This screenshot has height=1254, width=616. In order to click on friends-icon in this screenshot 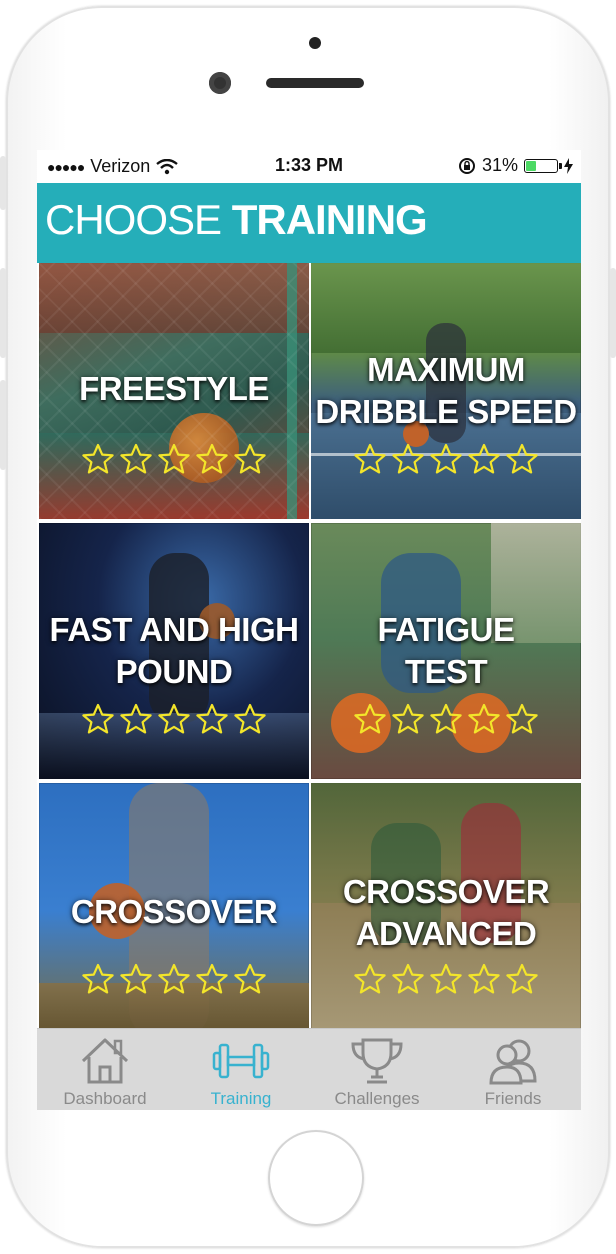, I will do `click(513, 1062)`.